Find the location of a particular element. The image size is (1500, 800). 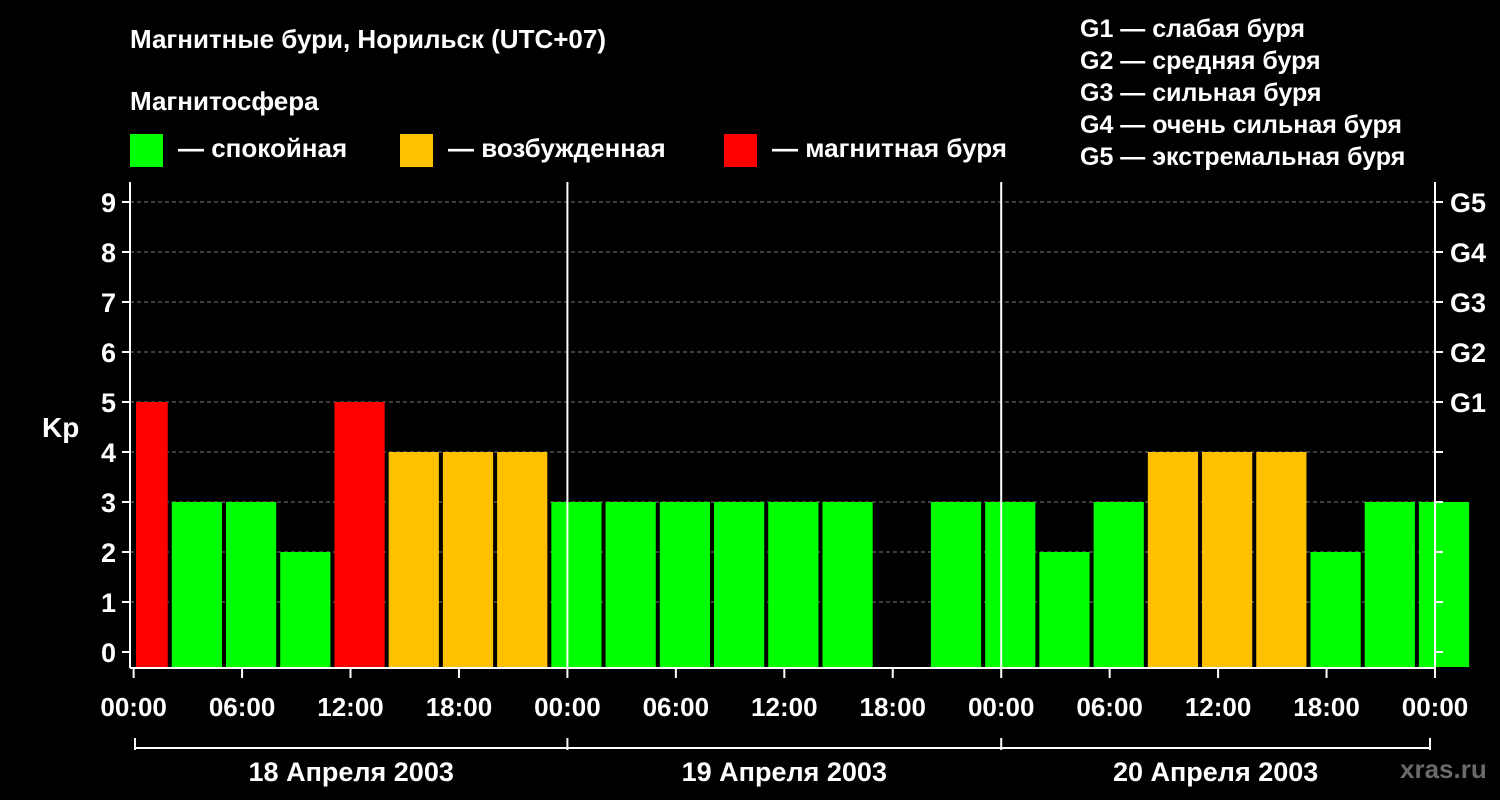

watermark: xras.ru is located at coordinates (1443, 769).